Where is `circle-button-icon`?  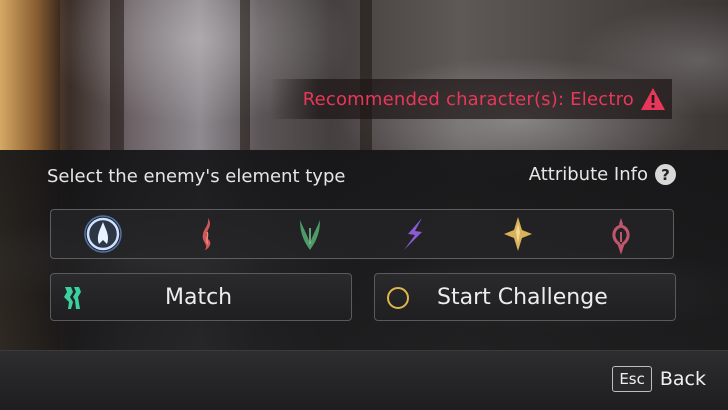
circle-button-icon is located at coordinates (398, 298).